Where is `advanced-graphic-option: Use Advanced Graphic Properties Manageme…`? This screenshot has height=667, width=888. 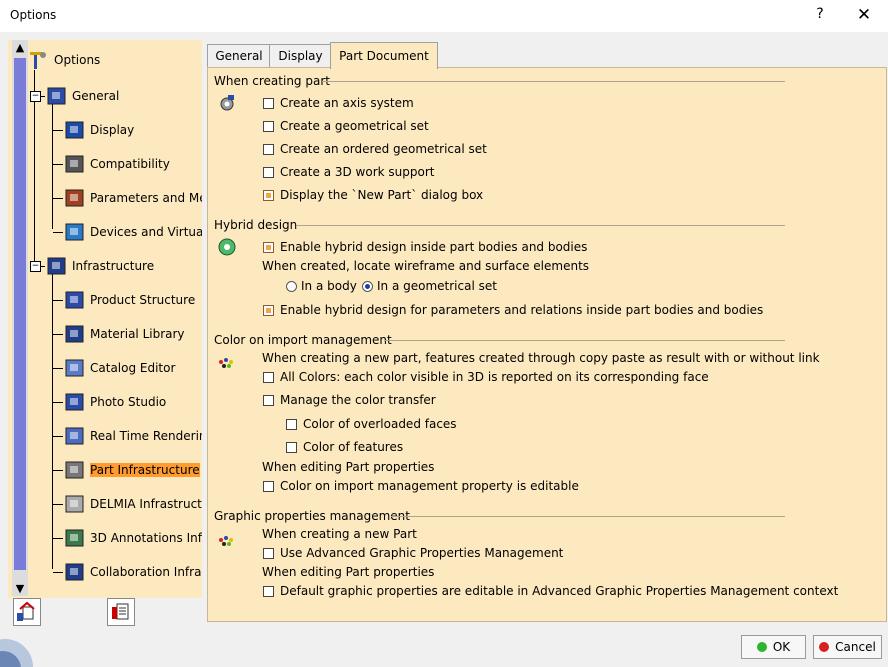
advanced-graphic-option: Use Advanced Graphic Properties Manageme… is located at coordinates (413, 553).